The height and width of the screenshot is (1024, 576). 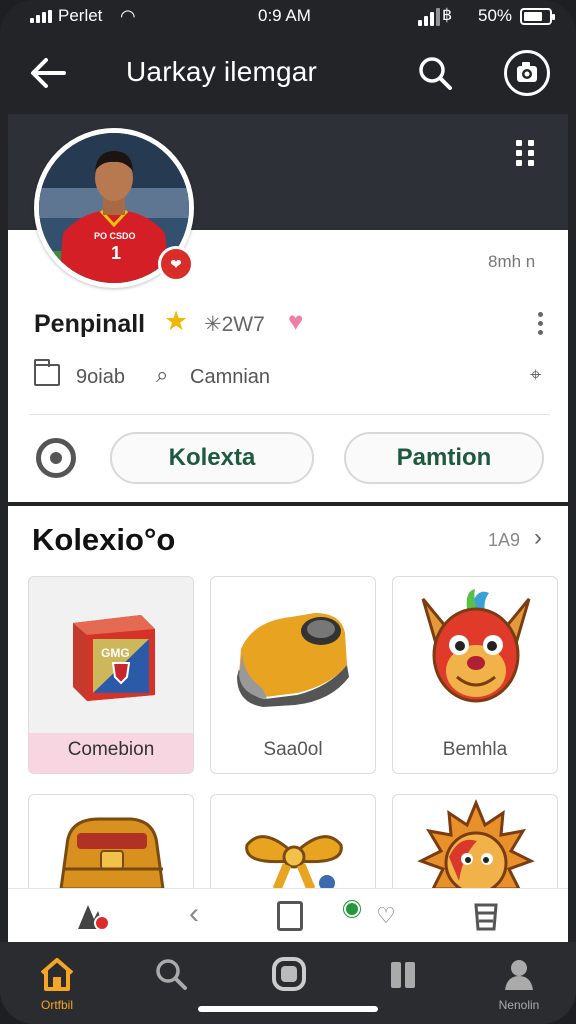 What do you see at coordinates (47, 372) in the screenshot?
I see `folder-icon` at bounding box center [47, 372].